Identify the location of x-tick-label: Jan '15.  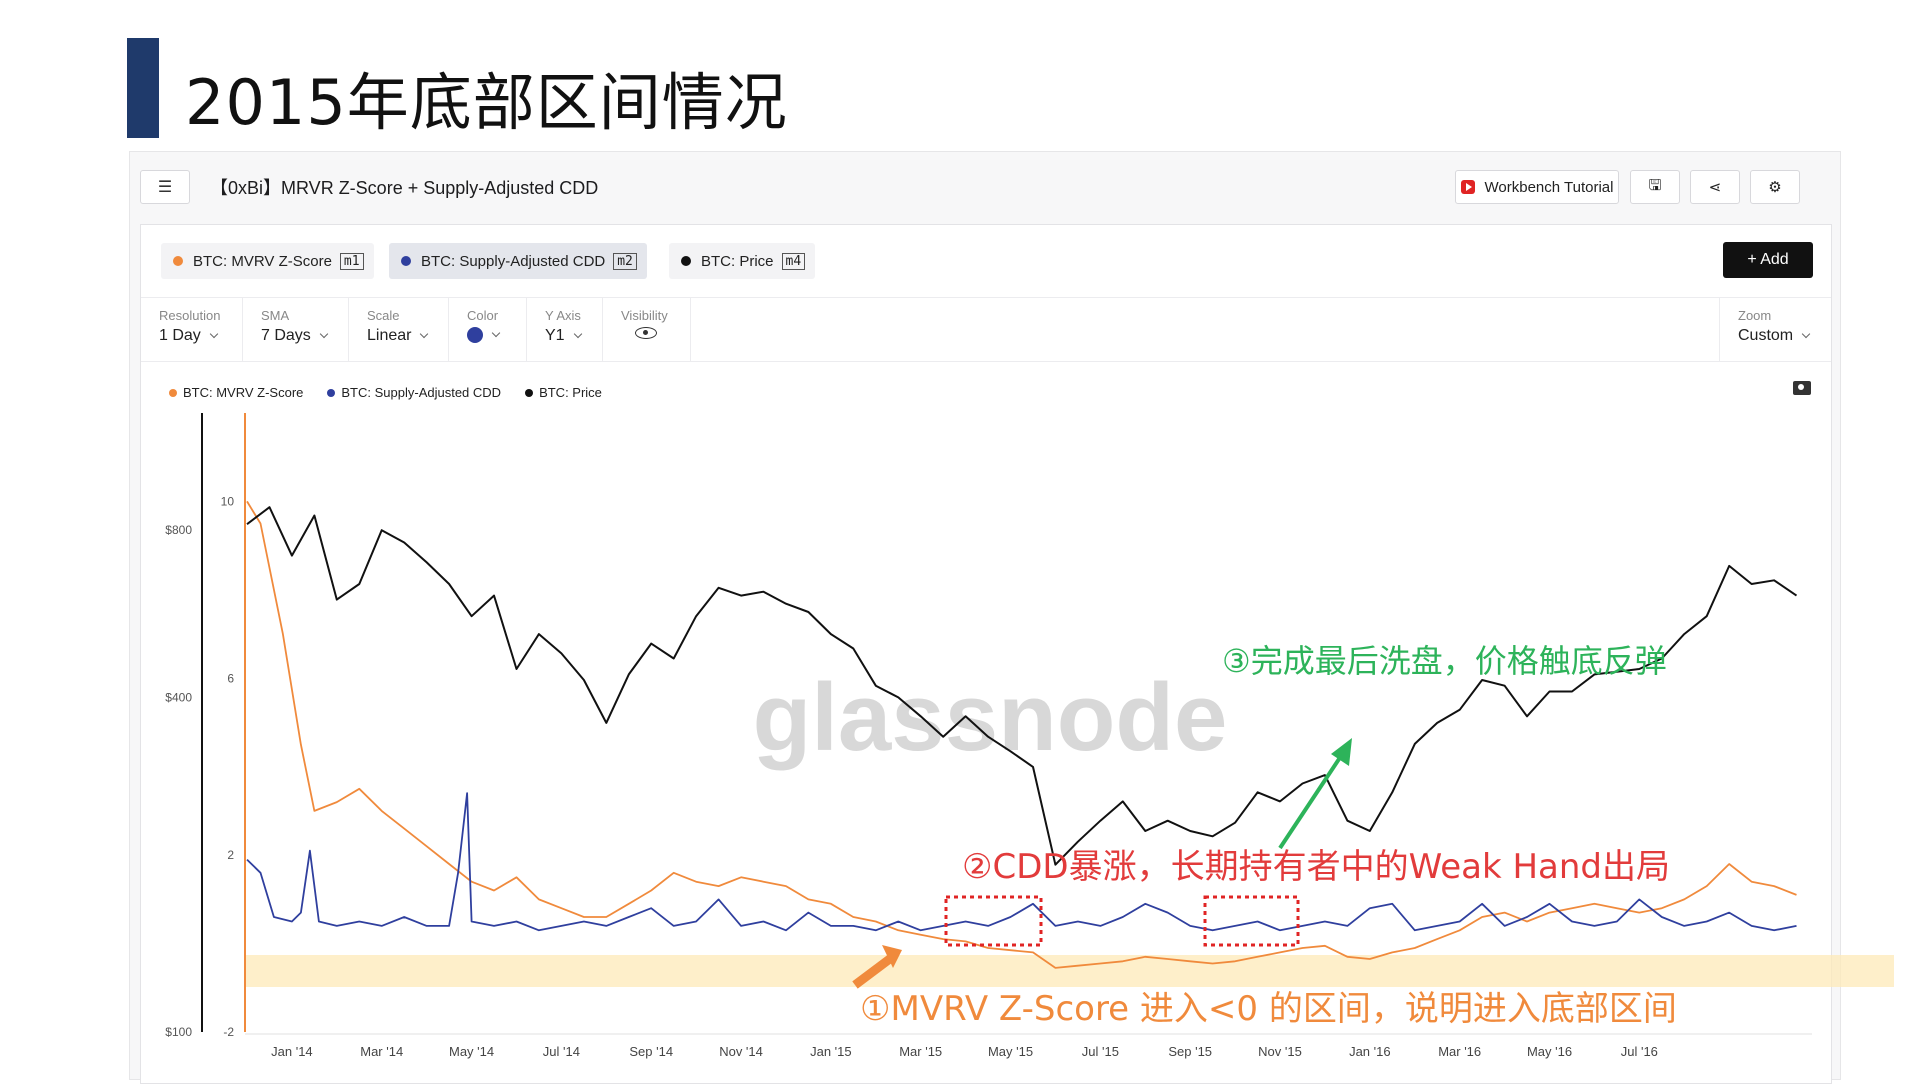
(831, 1051).